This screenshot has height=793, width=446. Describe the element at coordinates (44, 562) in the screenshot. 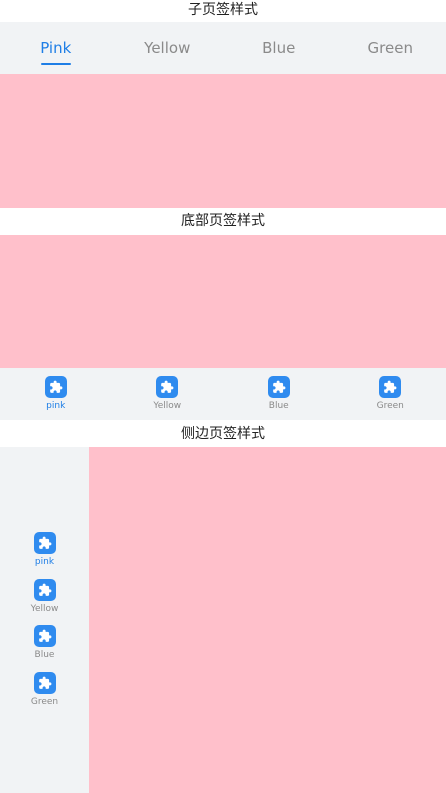

I see `sidetab-label: pink` at that location.